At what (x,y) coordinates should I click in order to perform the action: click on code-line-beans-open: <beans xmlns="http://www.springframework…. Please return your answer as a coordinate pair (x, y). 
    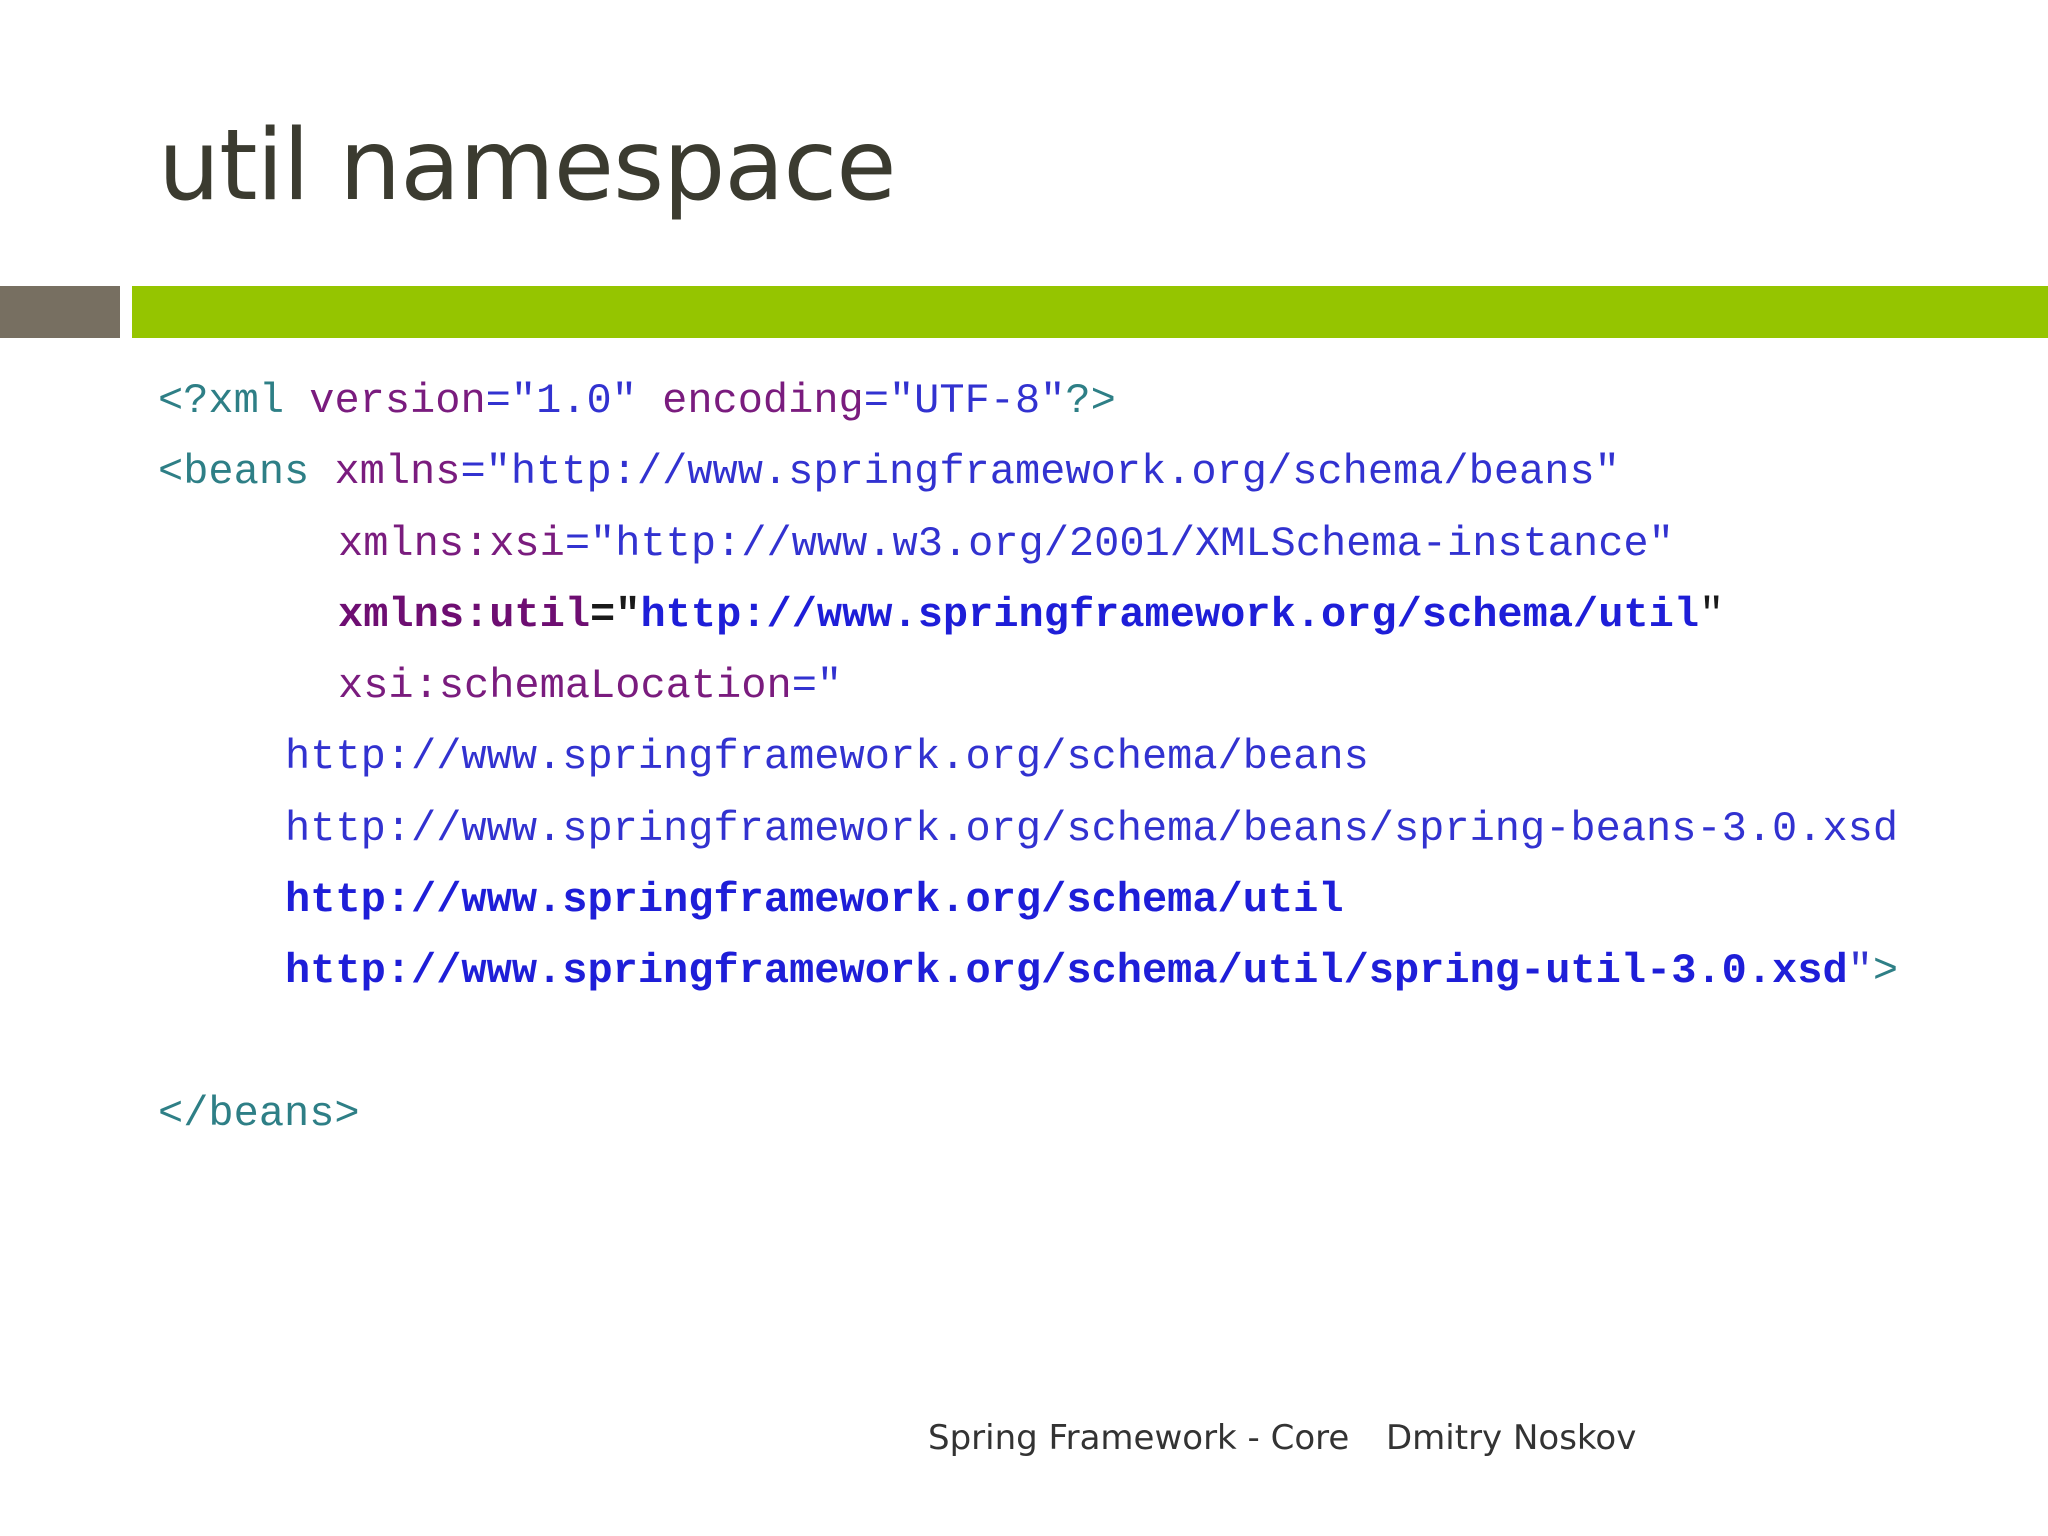
    Looking at the image, I should click on (889, 472).